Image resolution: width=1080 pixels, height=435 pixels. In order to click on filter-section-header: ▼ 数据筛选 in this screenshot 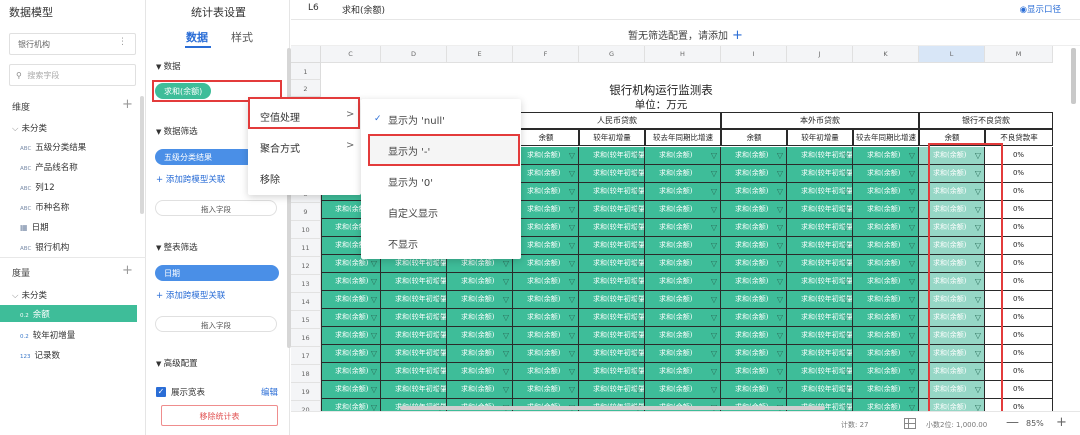, I will do `click(177, 131)`.